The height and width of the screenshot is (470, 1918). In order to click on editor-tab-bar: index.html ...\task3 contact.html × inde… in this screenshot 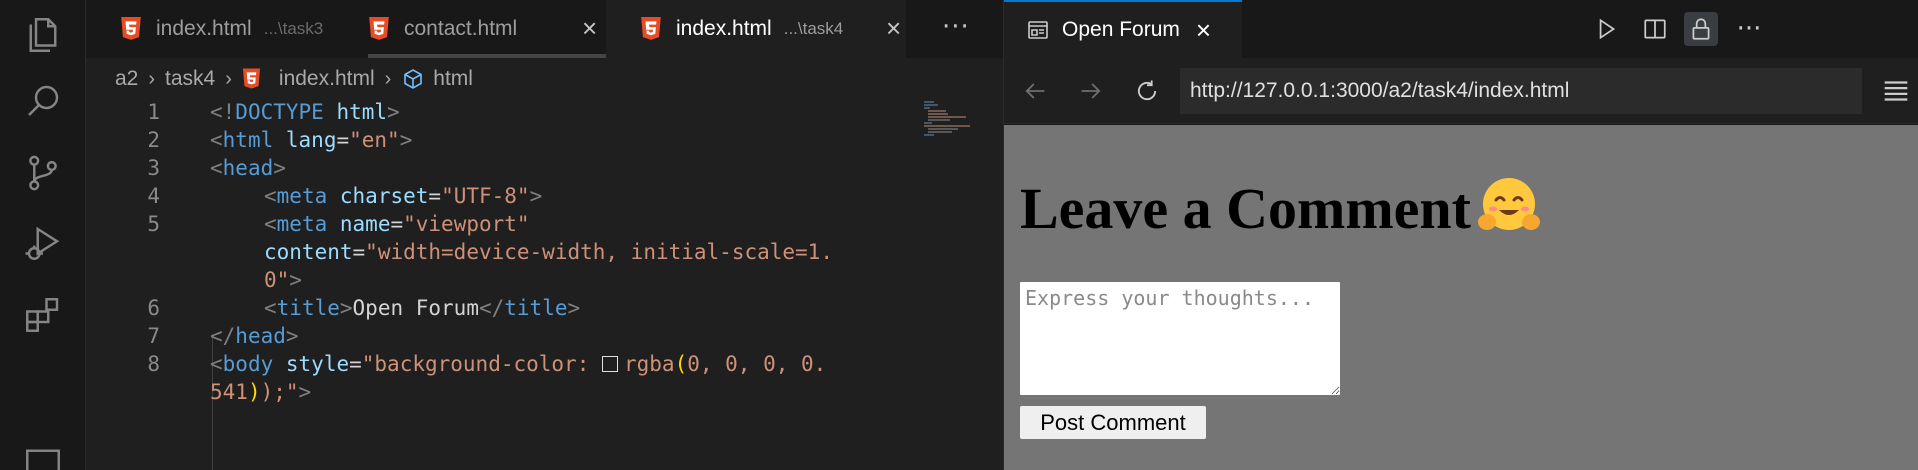, I will do `click(544, 29)`.